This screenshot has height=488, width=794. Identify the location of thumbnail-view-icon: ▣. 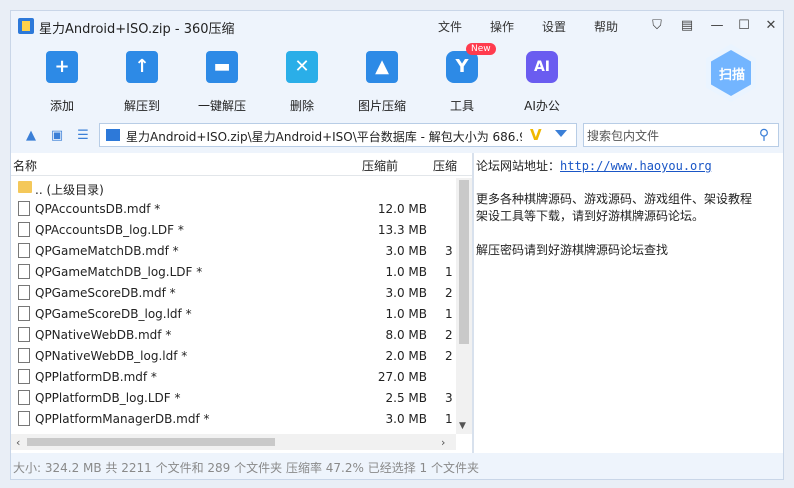
(57, 136).